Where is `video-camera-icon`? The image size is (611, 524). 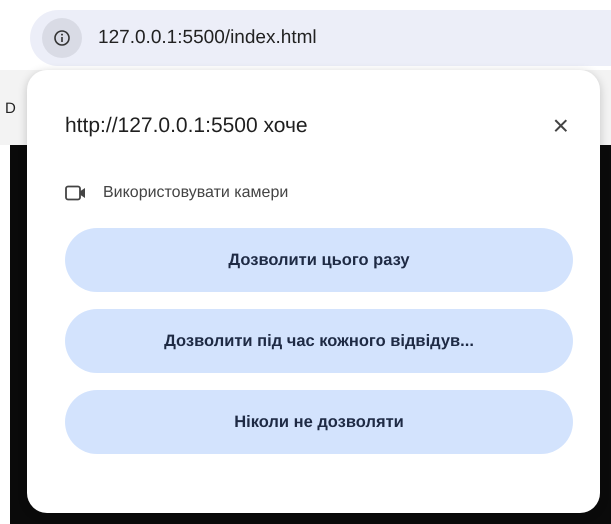 video-camera-icon is located at coordinates (76, 193).